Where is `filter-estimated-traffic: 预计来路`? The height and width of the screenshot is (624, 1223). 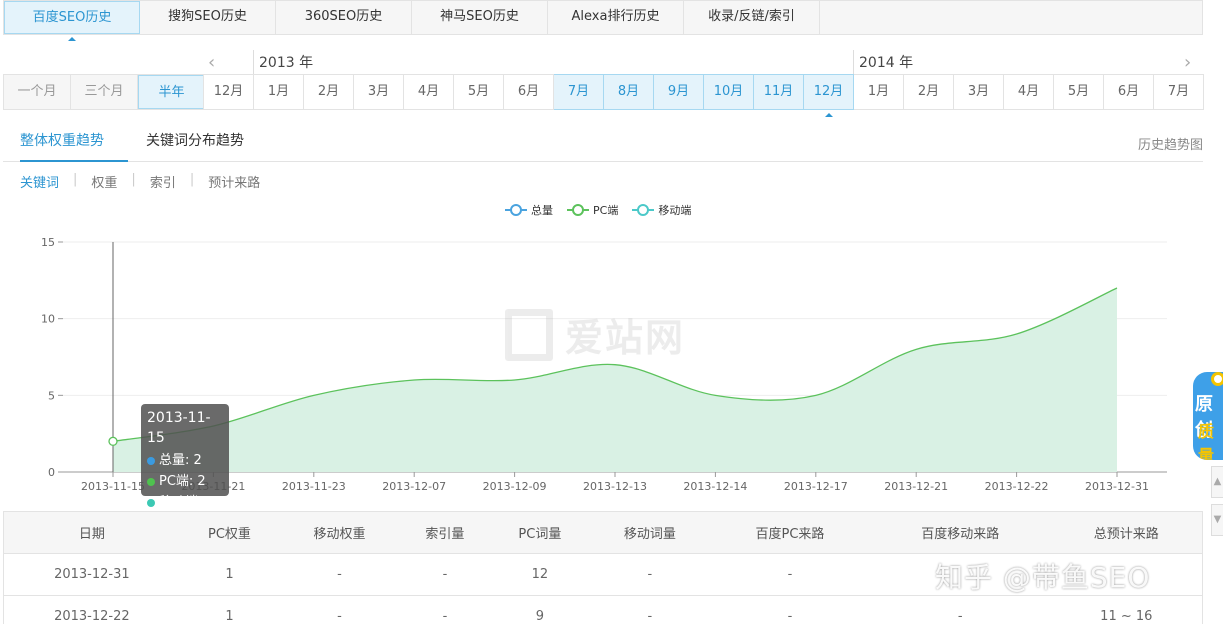 filter-estimated-traffic: 预计来路 is located at coordinates (234, 181).